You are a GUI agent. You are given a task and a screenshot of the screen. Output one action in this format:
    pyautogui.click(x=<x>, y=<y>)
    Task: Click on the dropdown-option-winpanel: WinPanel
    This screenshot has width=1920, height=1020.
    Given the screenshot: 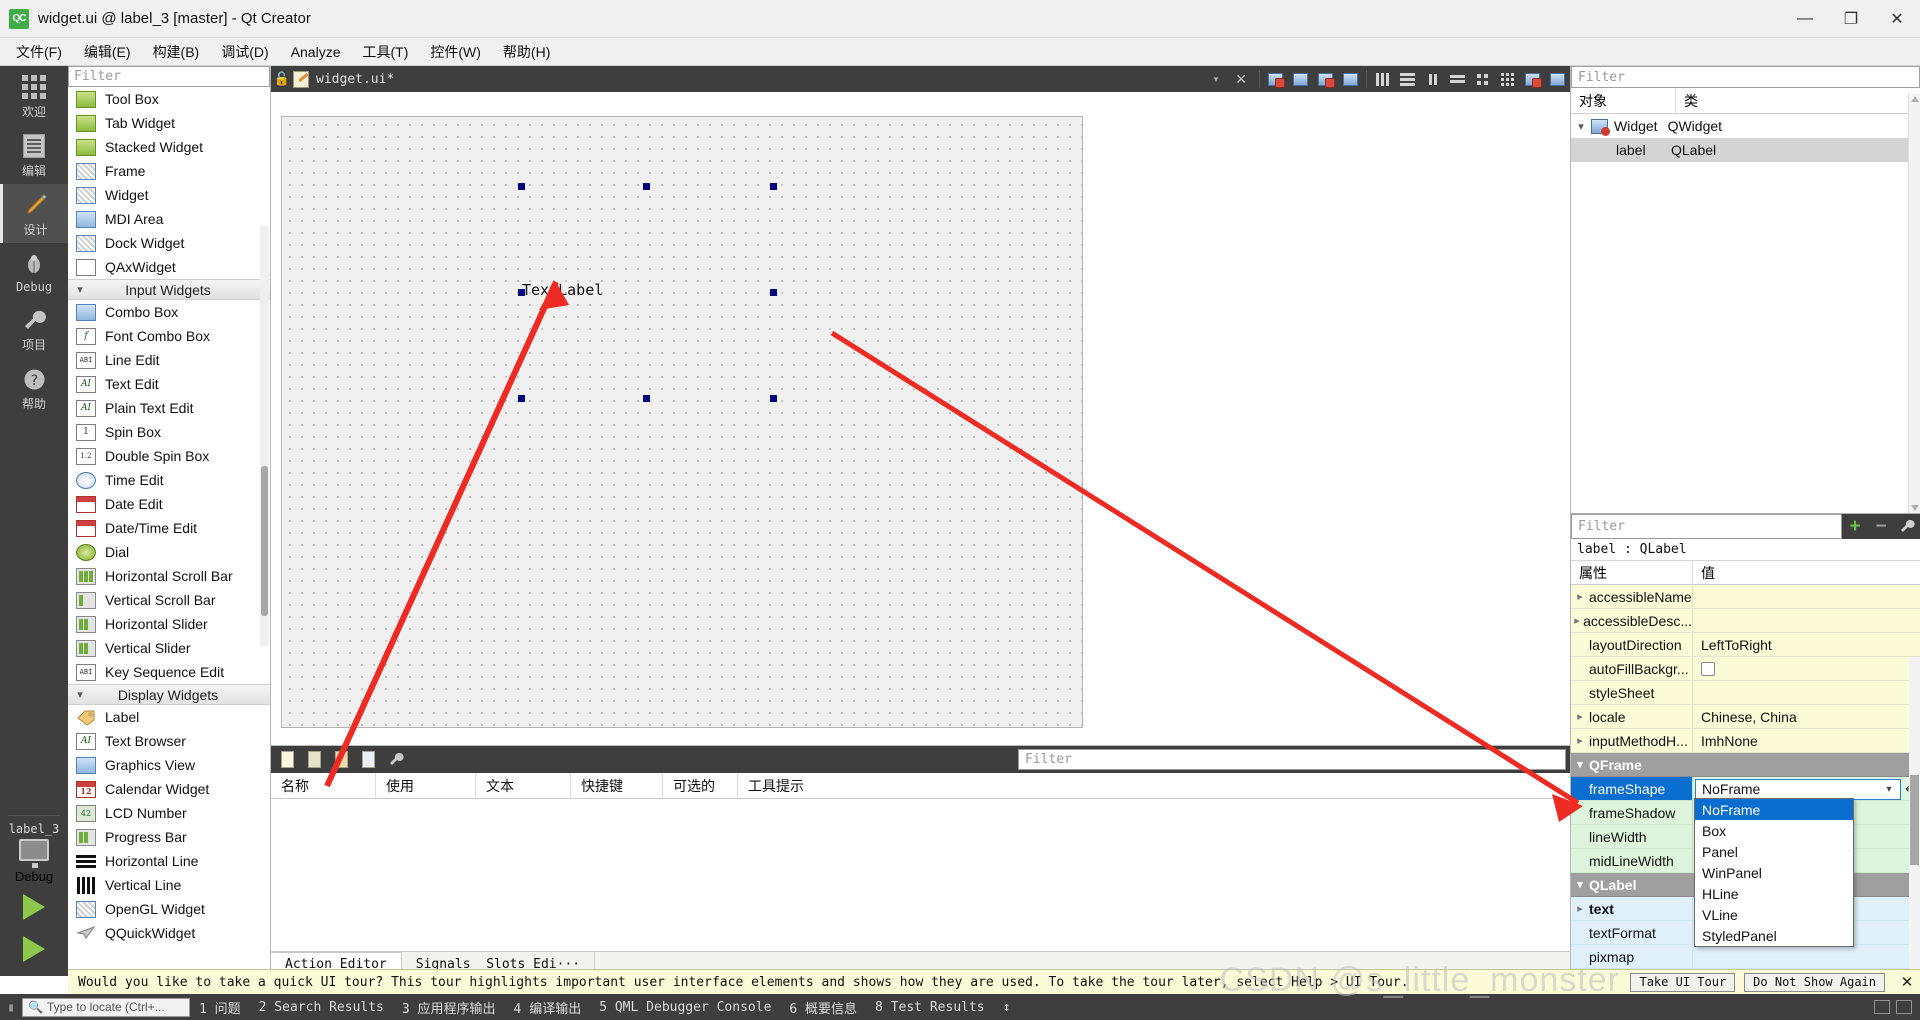 What is the action you would take?
    pyautogui.click(x=1774, y=872)
    